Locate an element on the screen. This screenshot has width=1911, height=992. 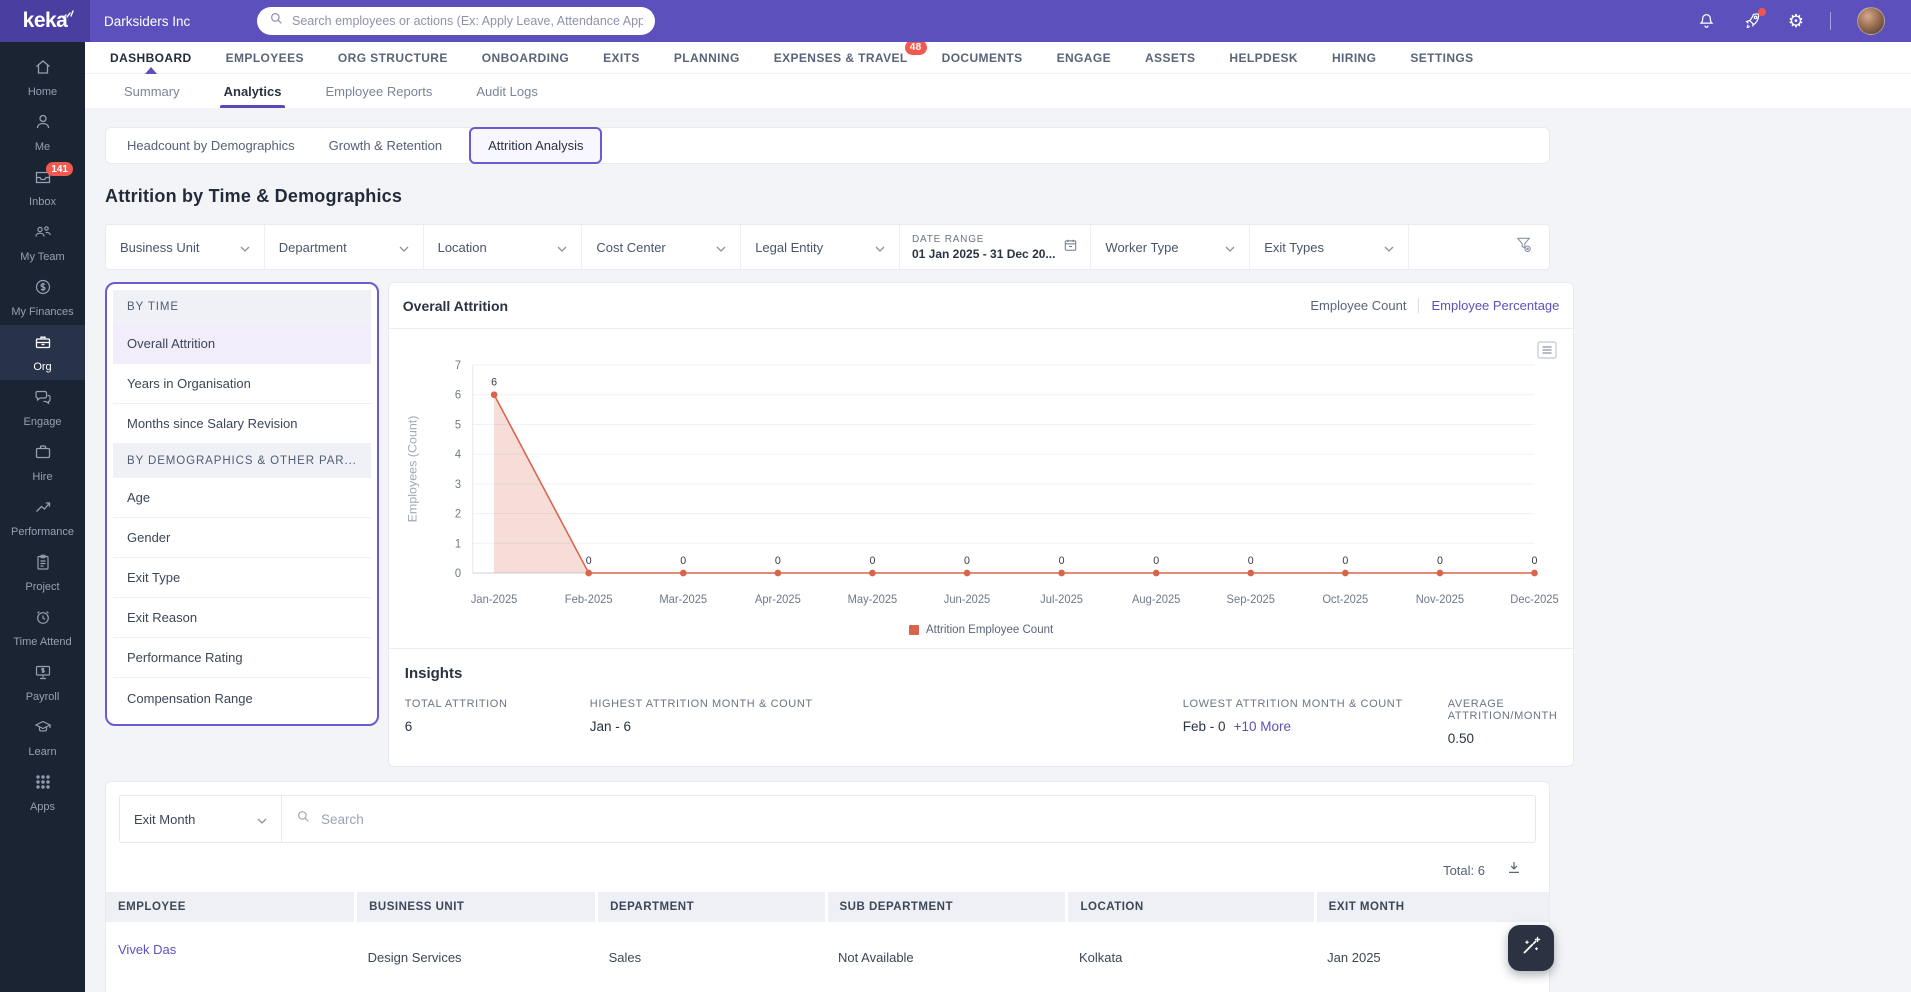
tab-growth-retention: Growth & Retention is located at coordinates (385, 145).